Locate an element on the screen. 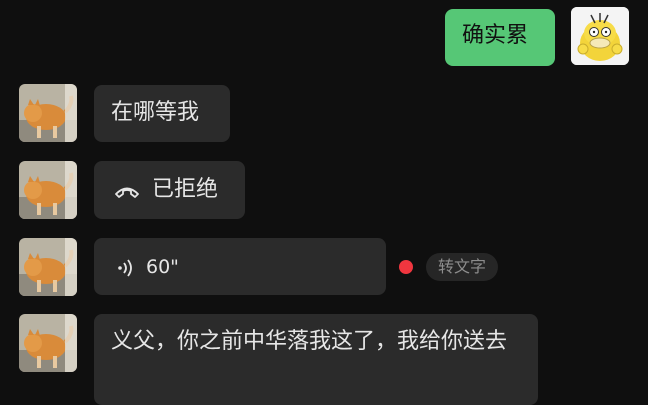  message-text: 确实累 is located at coordinates (495, 35).